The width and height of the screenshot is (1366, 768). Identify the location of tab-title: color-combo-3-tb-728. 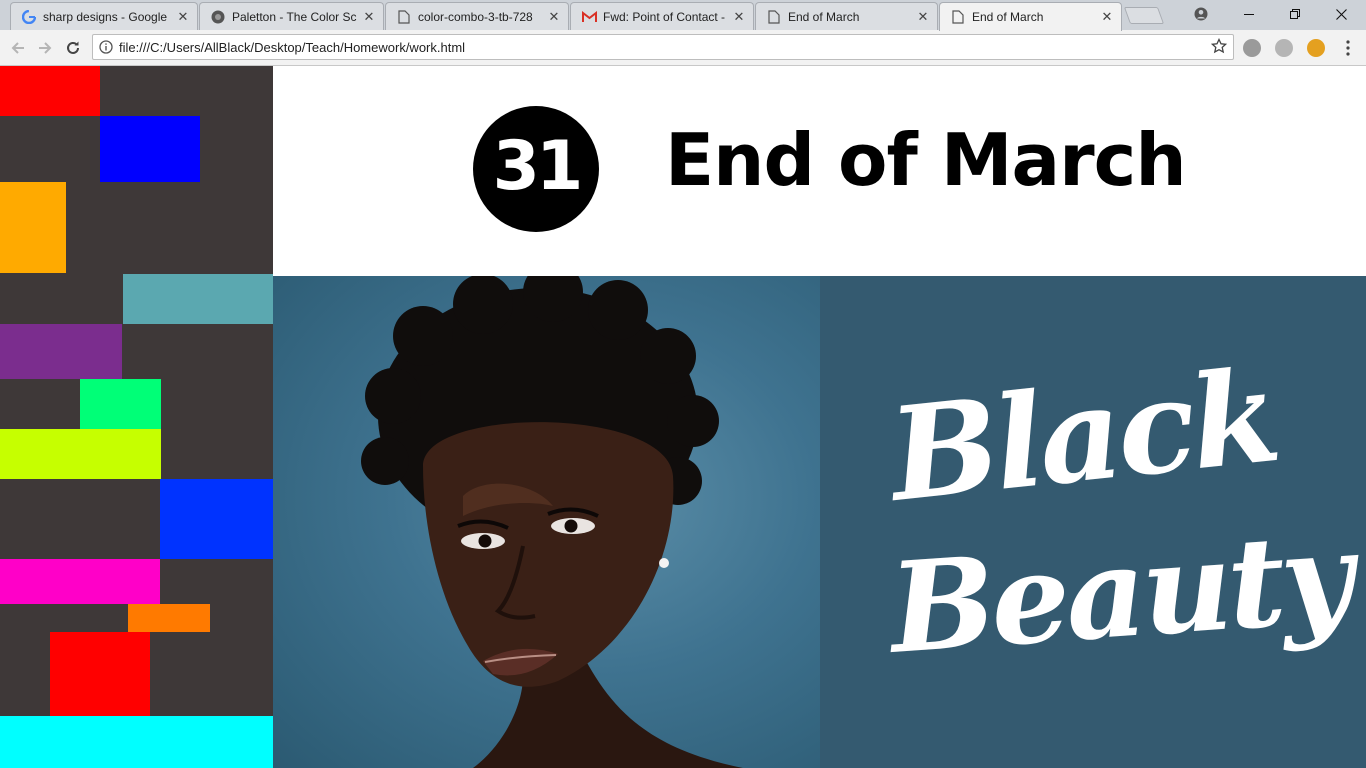
(475, 16).